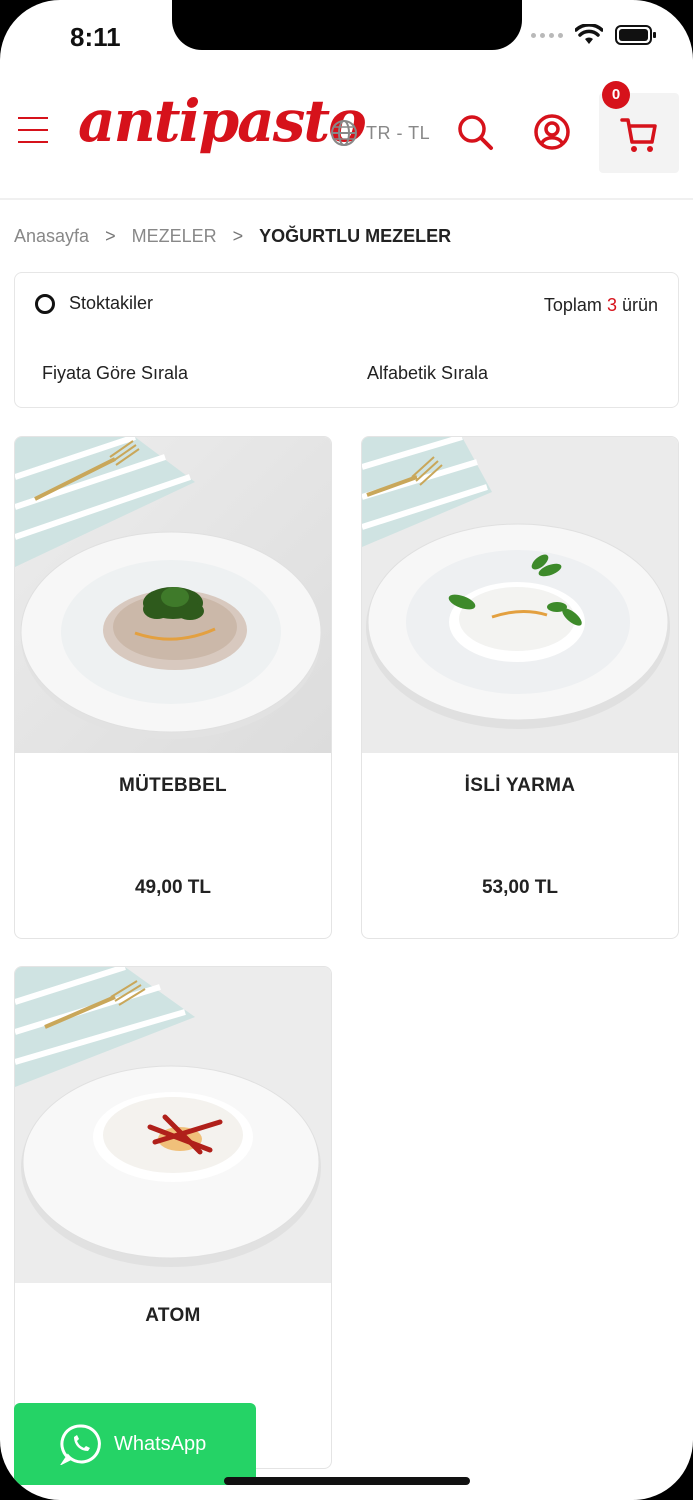 This screenshot has width=693, height=1500. Describe the element at coordinates (638, 135) in the screenshot. I see `cart-icon` at that location.